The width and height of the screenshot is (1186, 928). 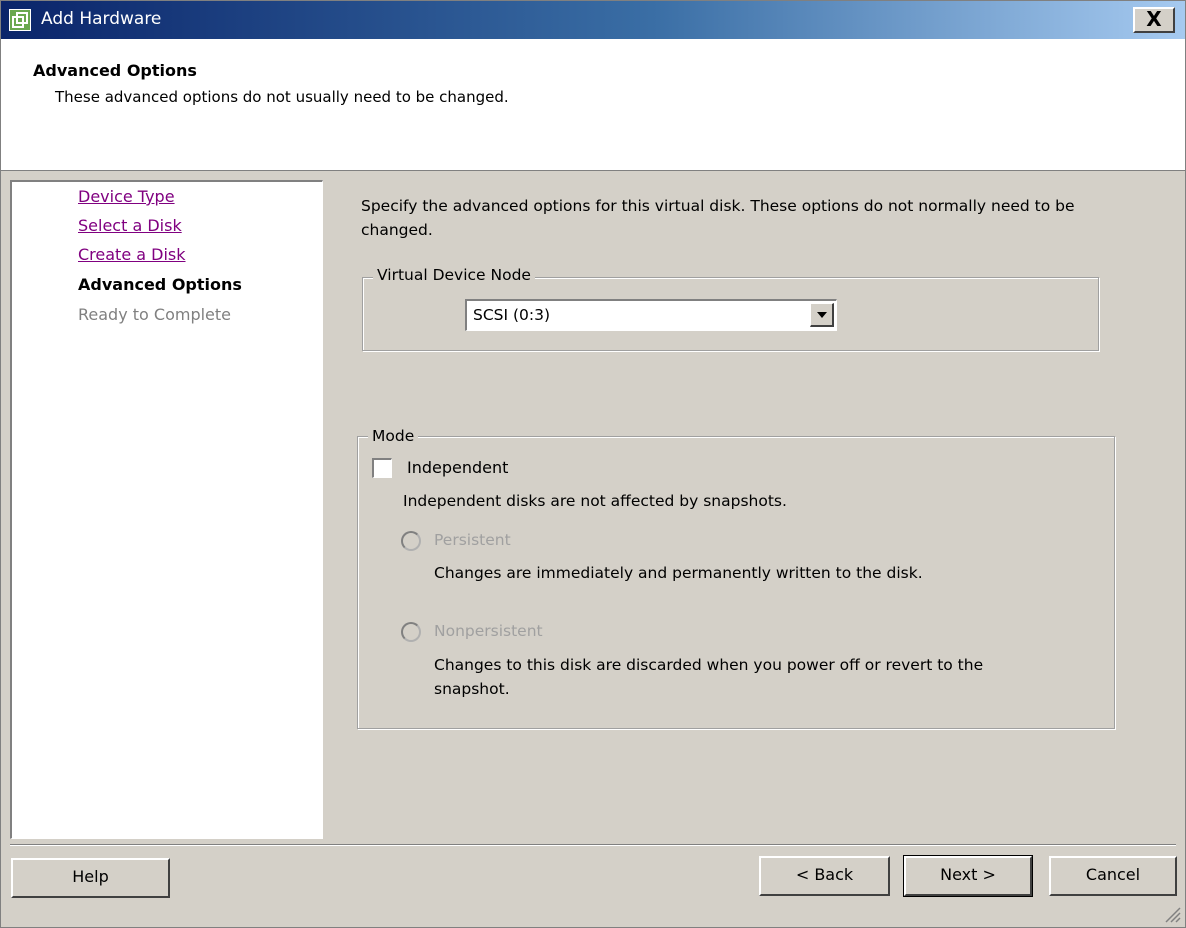 What do you see at coordinates (651, 315) in the screenshot?
I see `virtual-device-node-select: SCSI (0:3)` at bounding box center [651, 315].